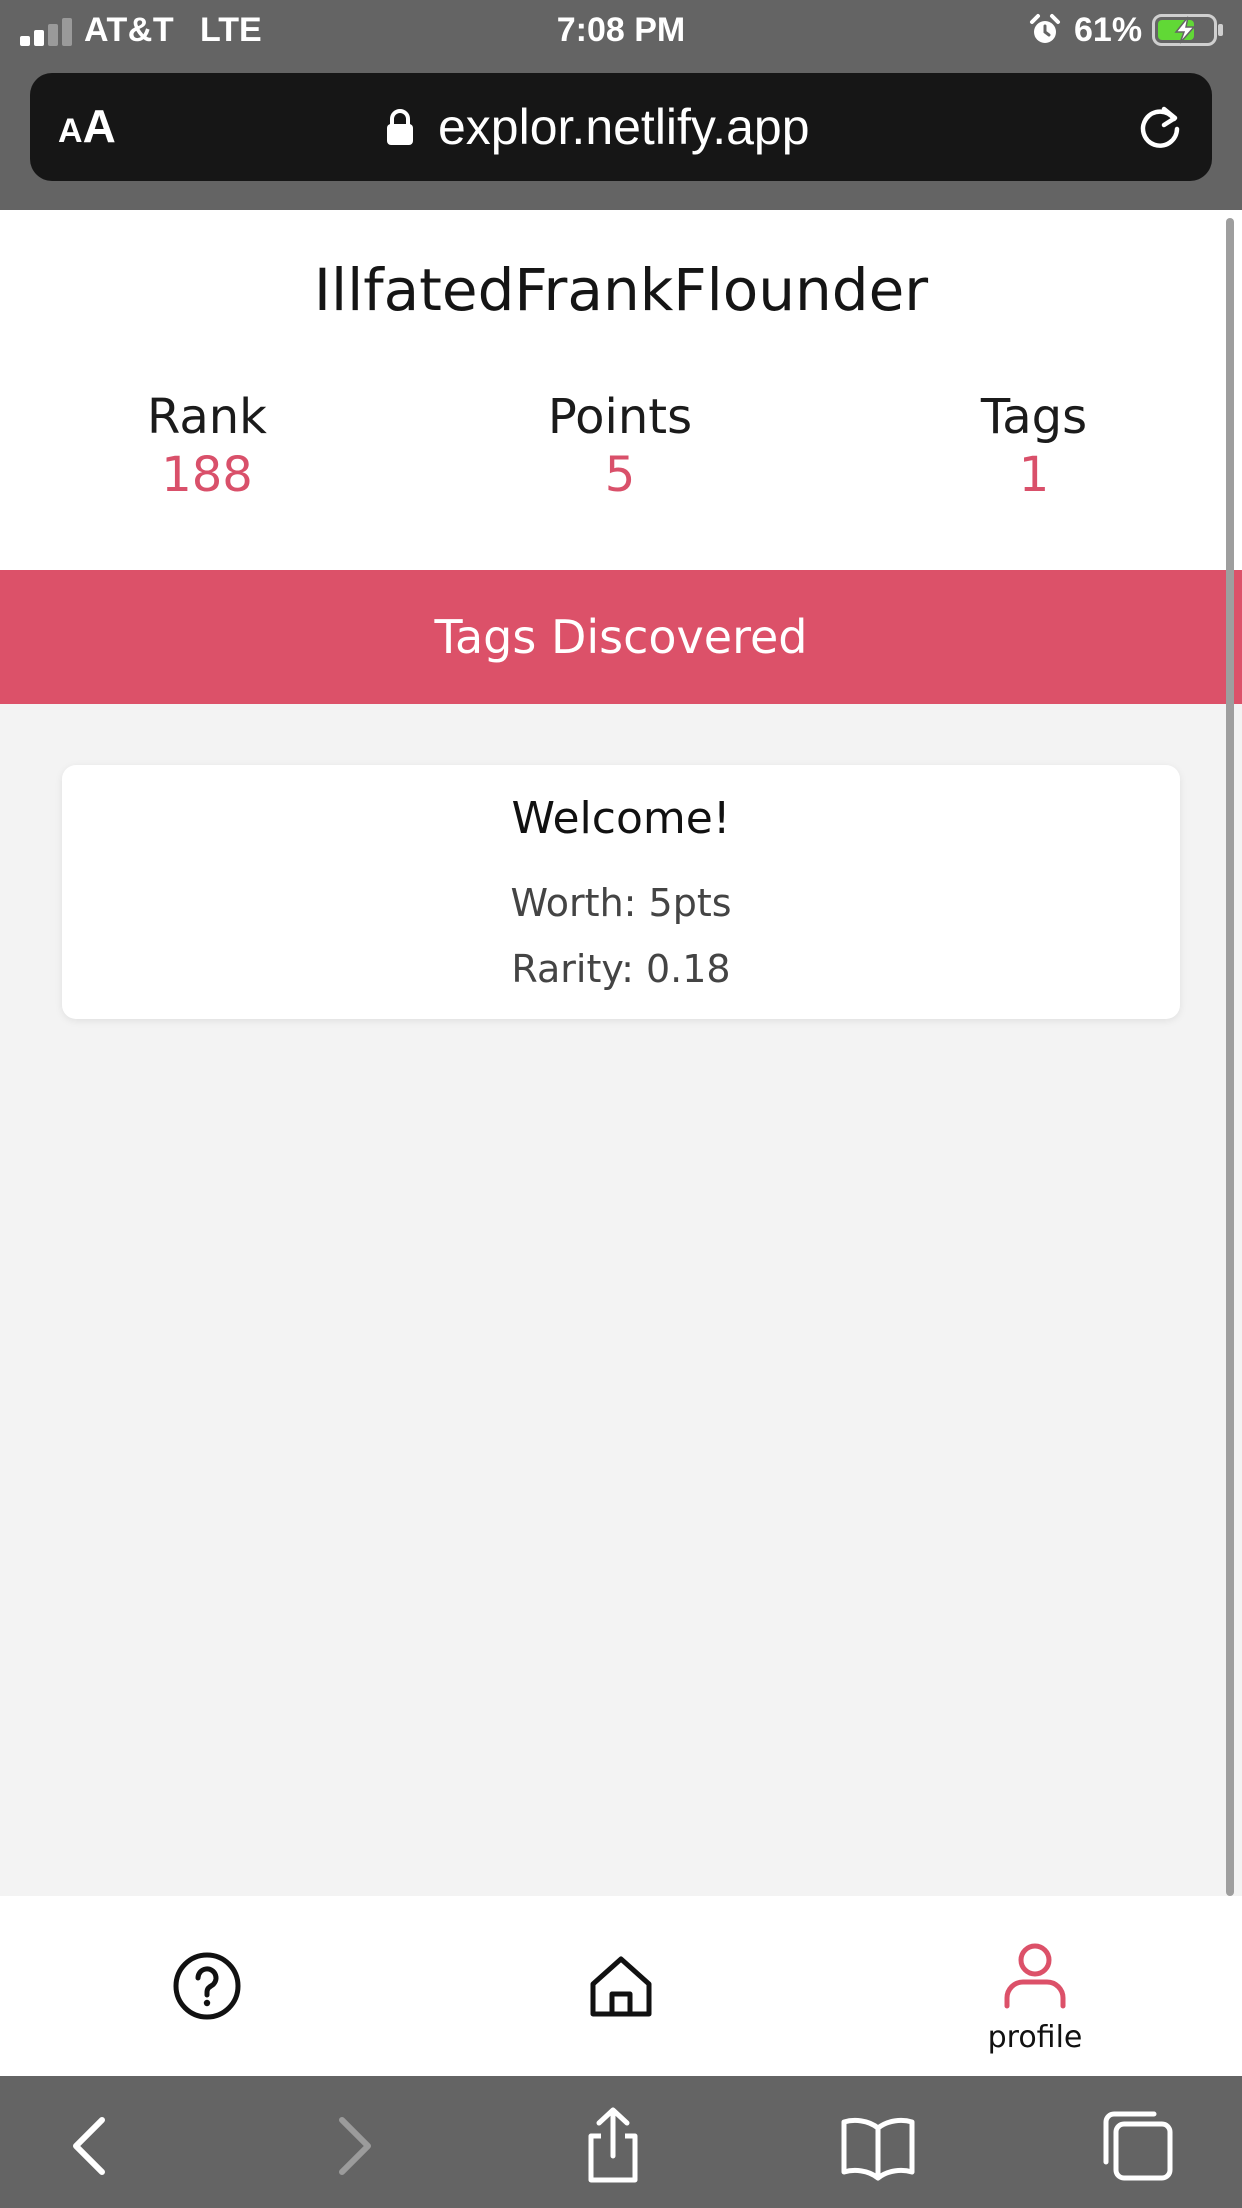  Describe the element at coordinates (1160, 127) in the screenshot. I see `reload-icon` at that location.